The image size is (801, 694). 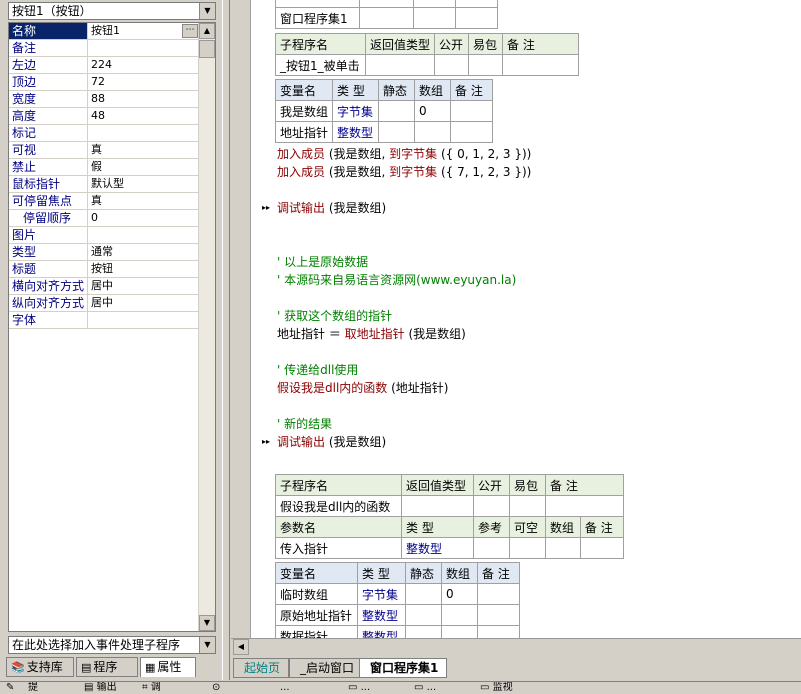 I want to click on scroll-down-icon: ▼, so click(x=207, y=623).